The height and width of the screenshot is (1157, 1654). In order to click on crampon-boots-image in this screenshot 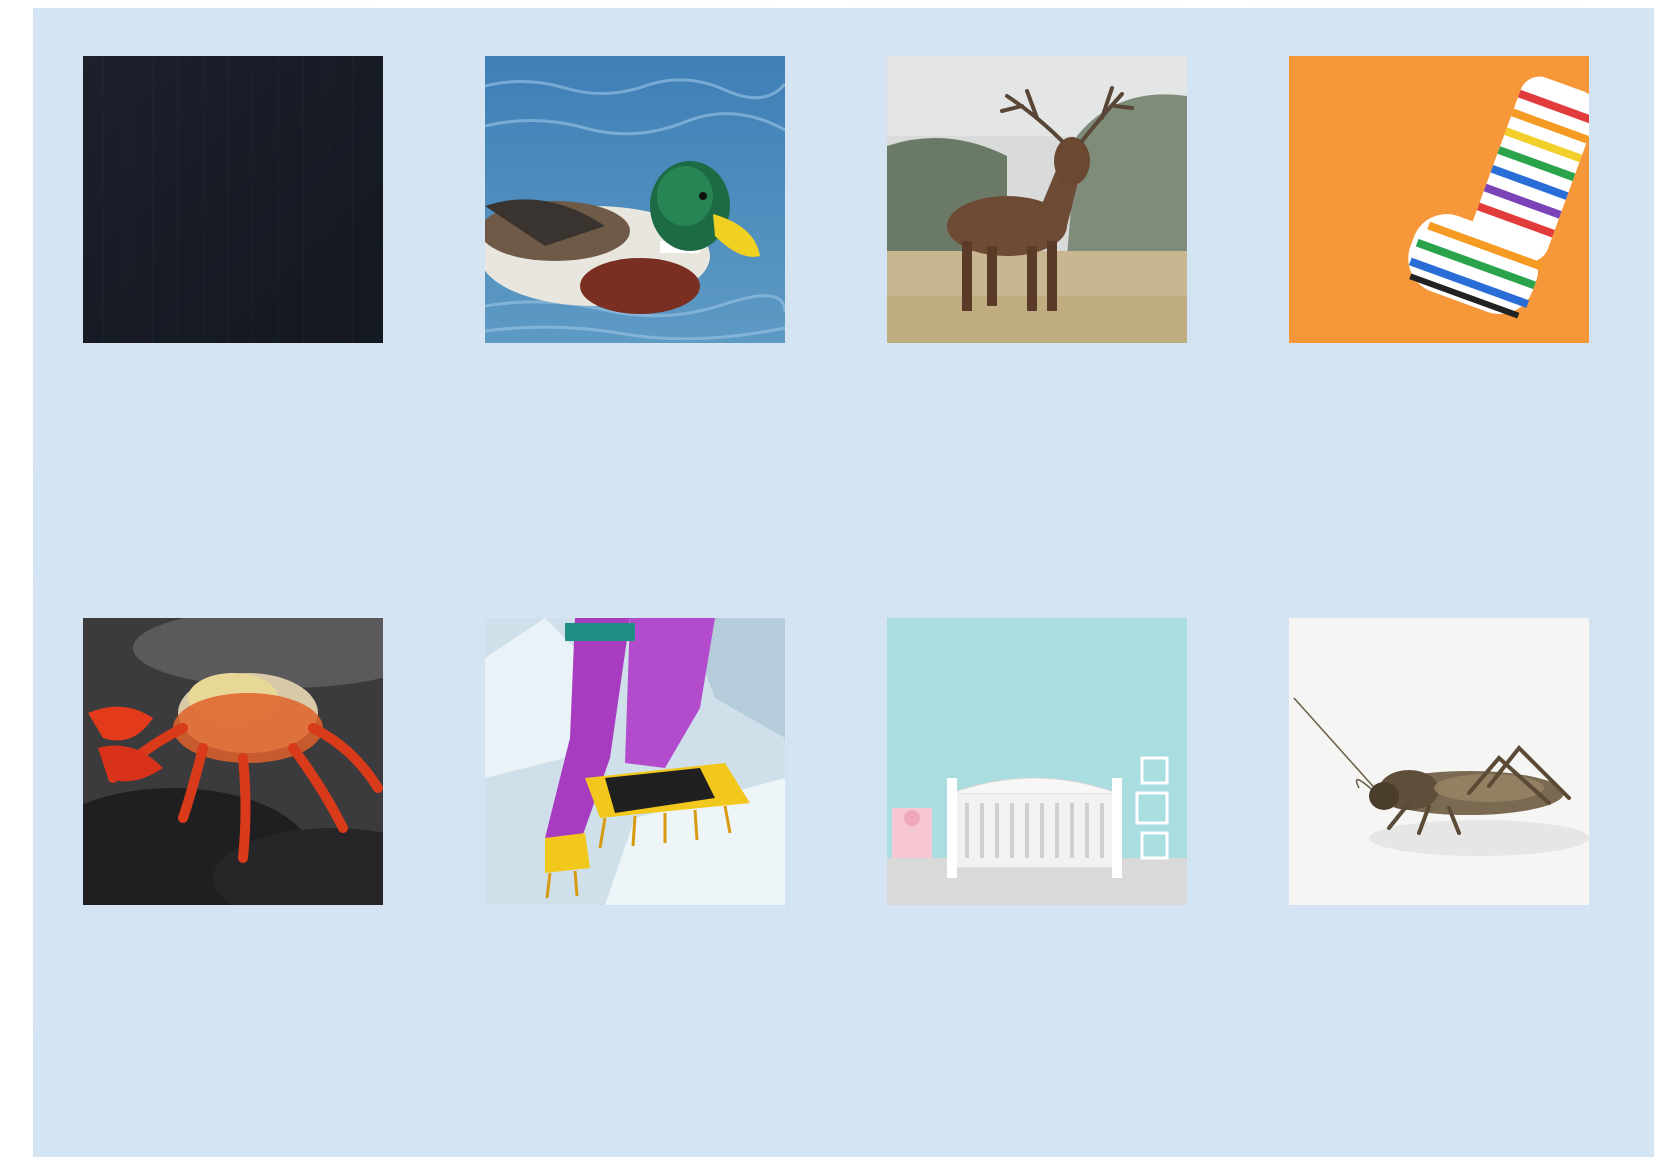, I will do `click(635, 761)`.